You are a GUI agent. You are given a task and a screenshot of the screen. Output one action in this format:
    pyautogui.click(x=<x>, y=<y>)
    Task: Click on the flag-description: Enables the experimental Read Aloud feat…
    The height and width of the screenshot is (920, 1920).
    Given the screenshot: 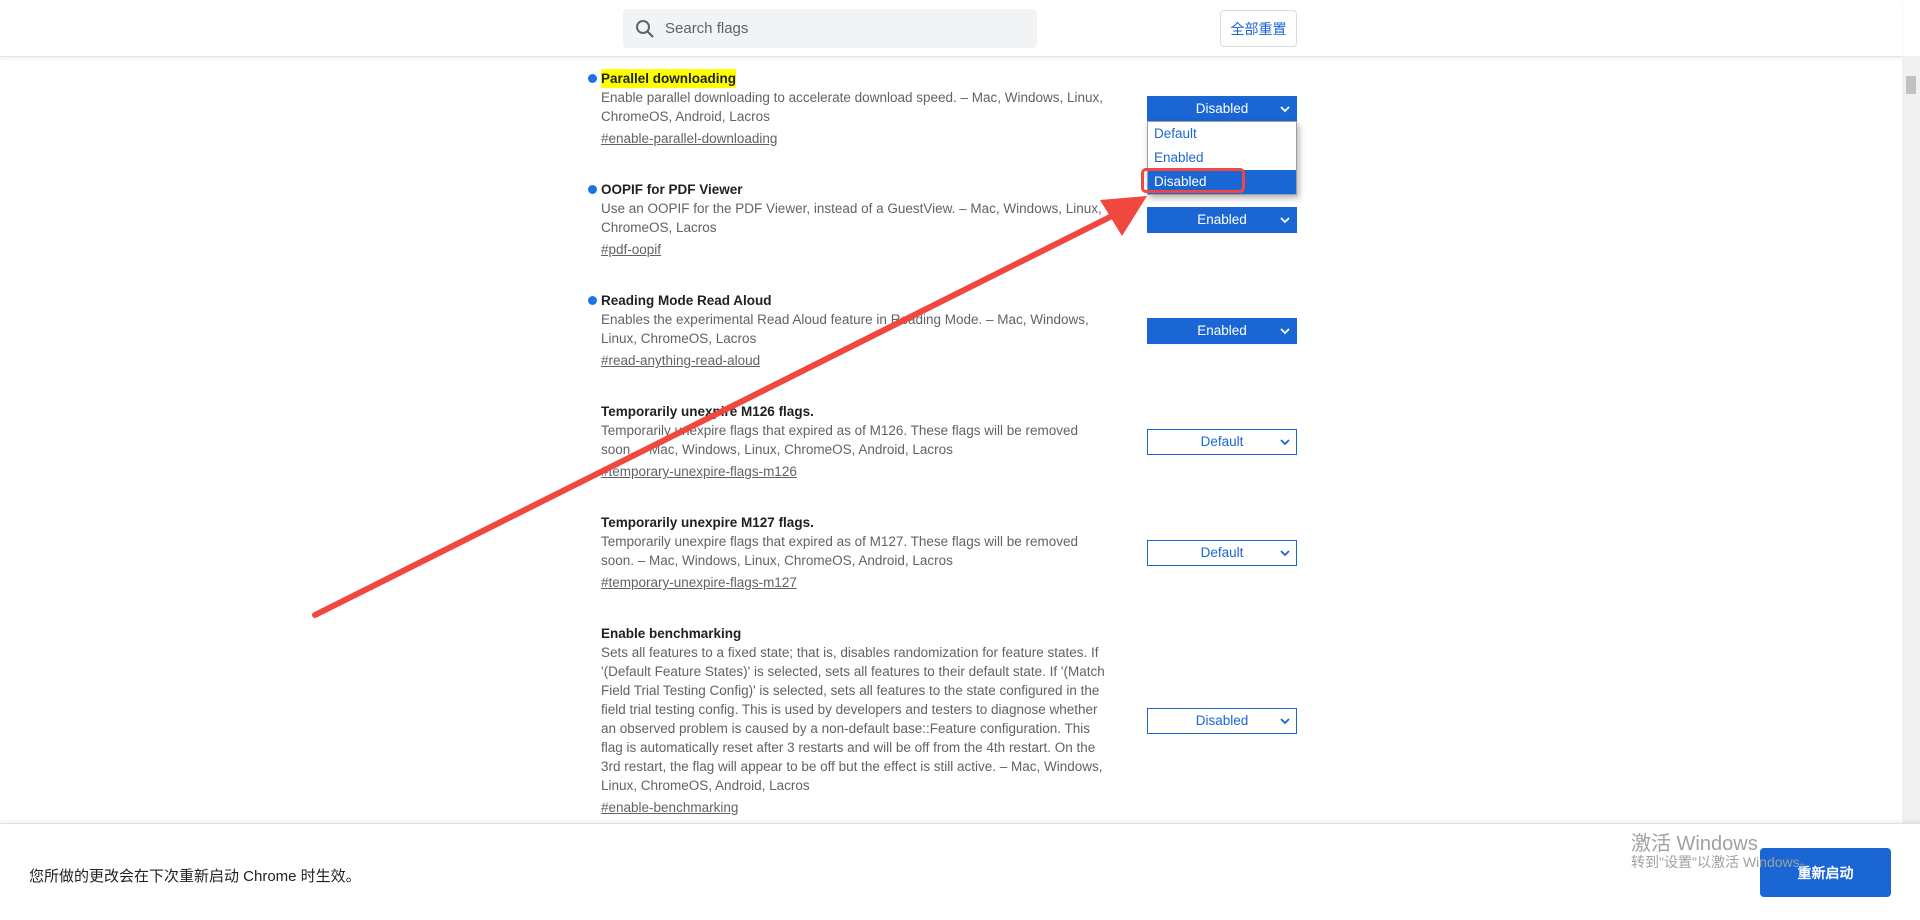 What is the action you would take?
    pyautogui.click(x=845, y=329)
    